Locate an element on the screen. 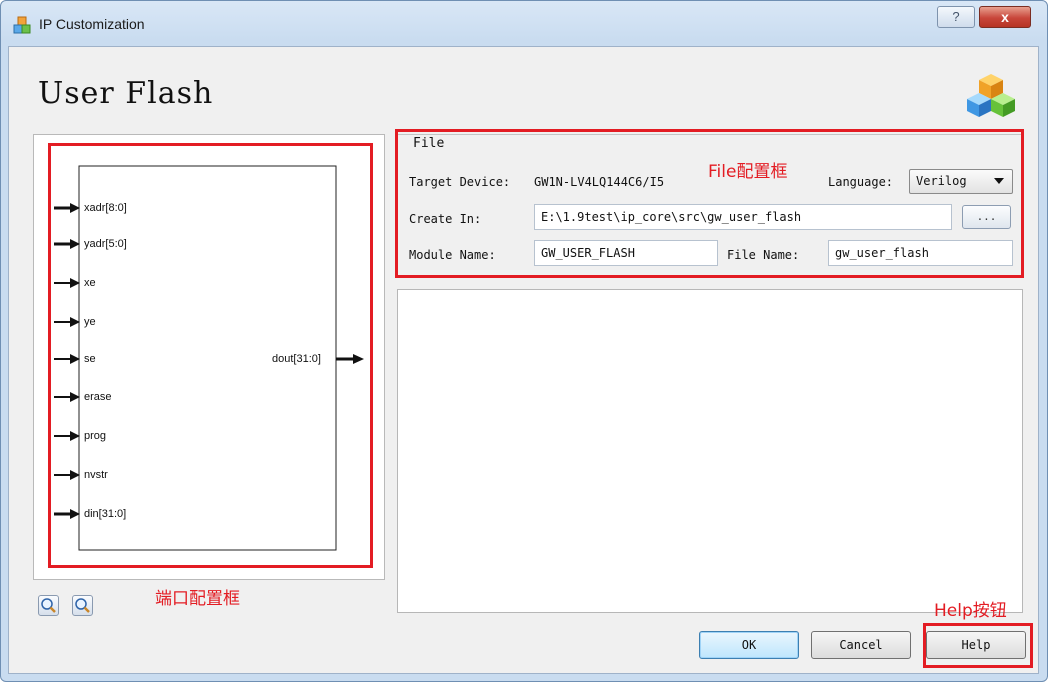 The height and width of the screenshot is (684, 1050). app-icon is located at coordinates (22, 25).